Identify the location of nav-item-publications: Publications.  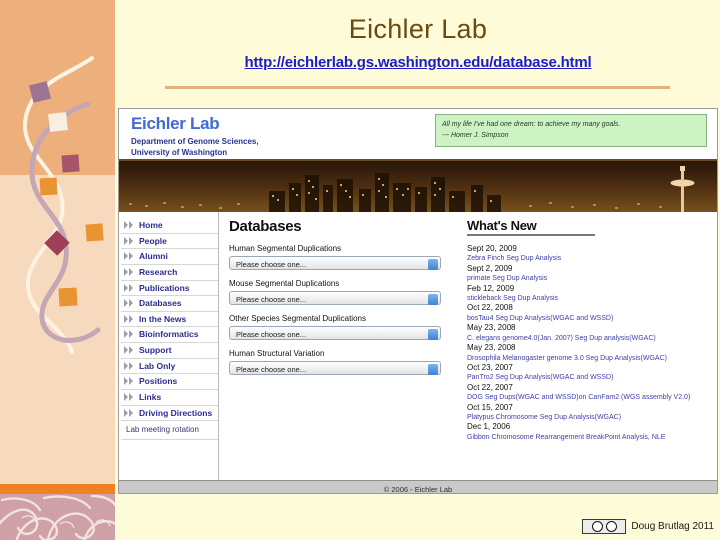
(169, 289).